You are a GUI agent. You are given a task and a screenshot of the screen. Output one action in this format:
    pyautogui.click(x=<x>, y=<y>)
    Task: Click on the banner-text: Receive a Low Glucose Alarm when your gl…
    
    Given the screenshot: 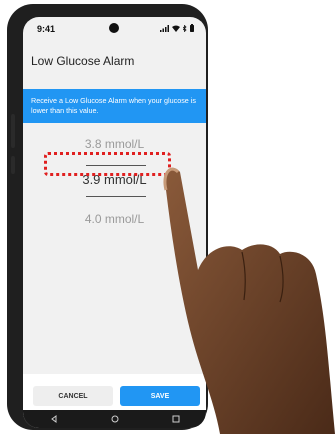 What is the action you would take?
    pyautogui.click(x=113, y=105)
    